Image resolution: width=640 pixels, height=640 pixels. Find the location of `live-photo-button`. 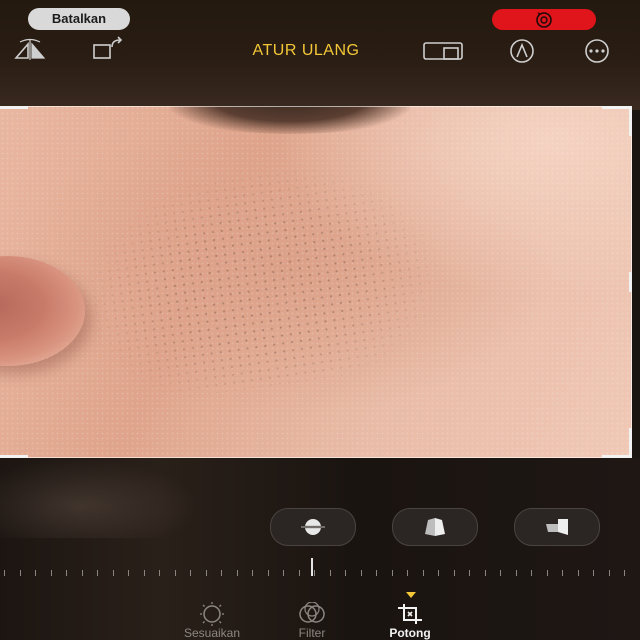

live-photo-button is located at coordinates (544, 19).